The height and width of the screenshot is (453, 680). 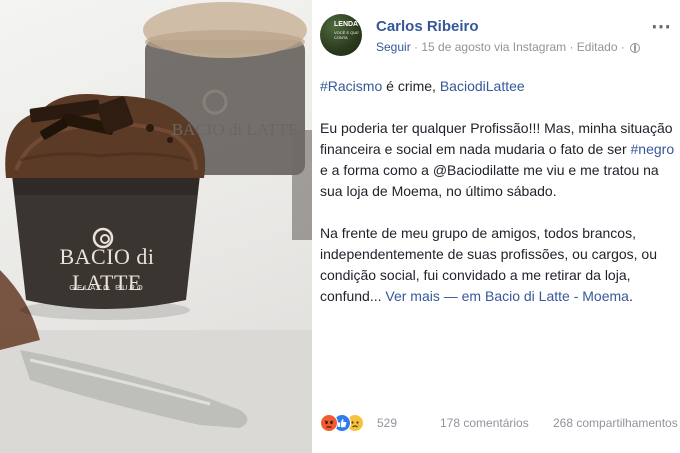 I want to click on mention-link: BaciodiLattee, so click(x=482, y=86).